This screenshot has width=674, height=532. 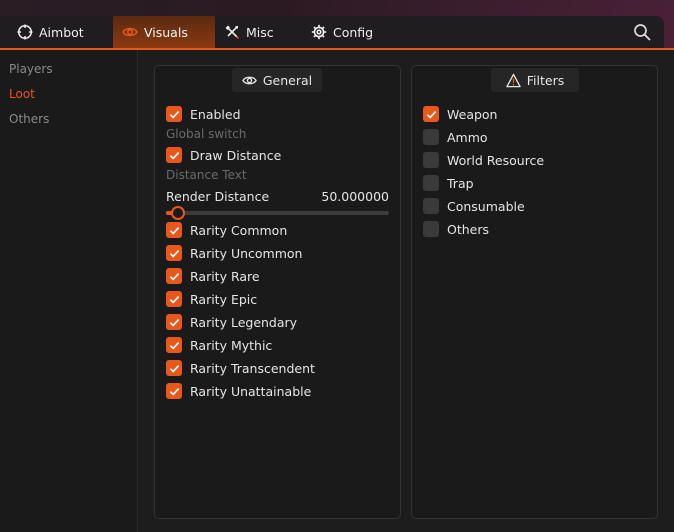 What do you see at coordinates (545, 80) in the screenshot?
I see `filters-title: Filters` at bounding box center [545, 80].